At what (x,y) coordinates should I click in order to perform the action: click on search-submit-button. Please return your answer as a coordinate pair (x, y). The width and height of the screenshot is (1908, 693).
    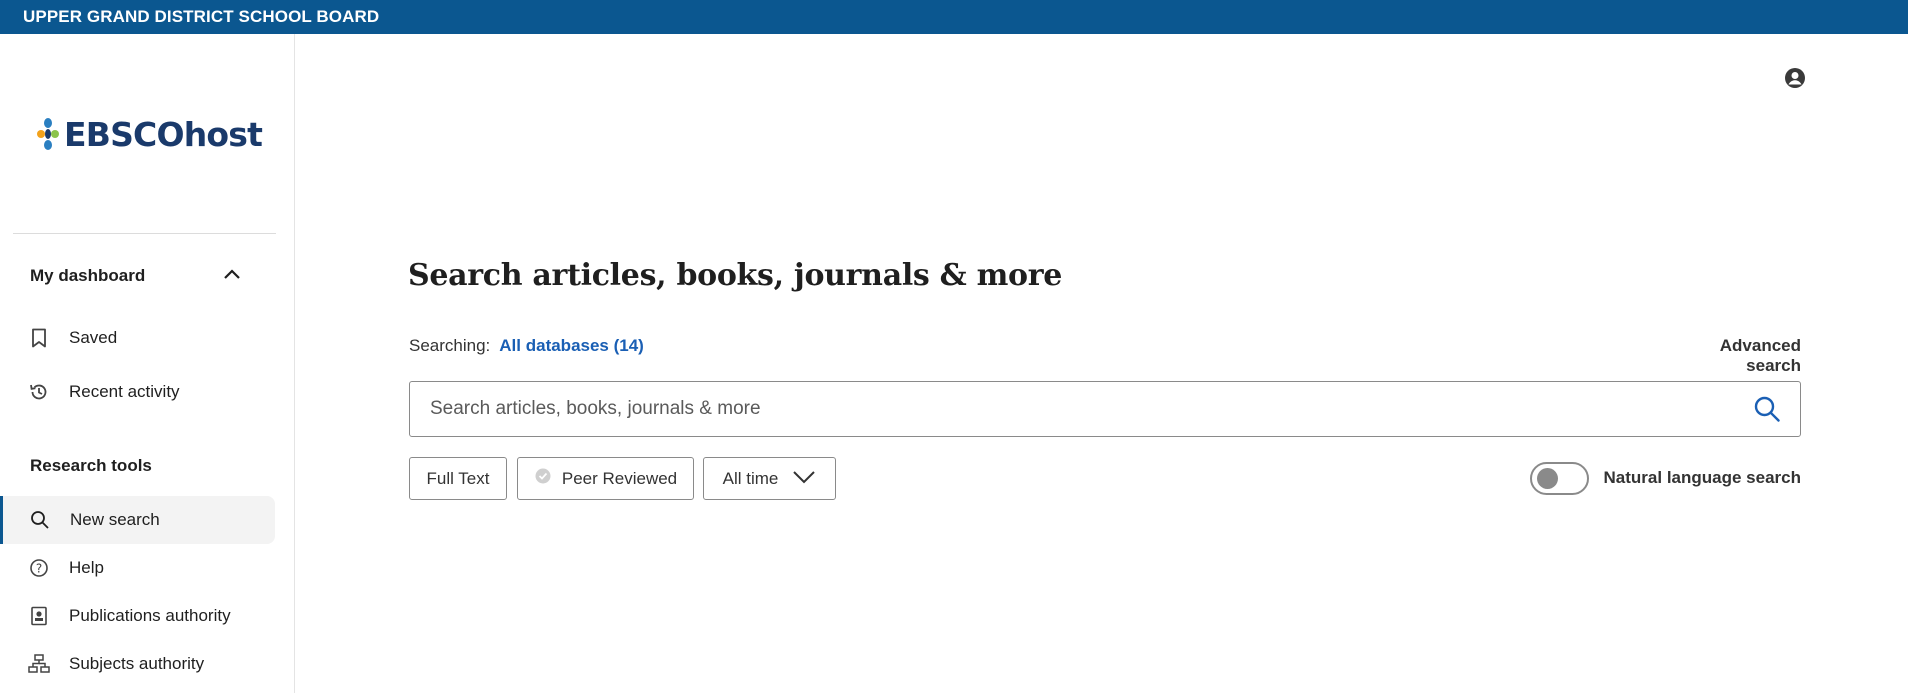
    Looking at the image, I should click on (1767, 409).